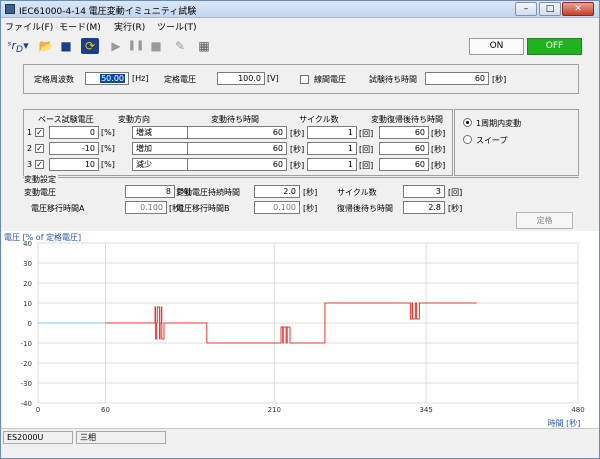  I want to click on y-axis-label: 電圧 [% of 定格電圧], so click(42, 237).